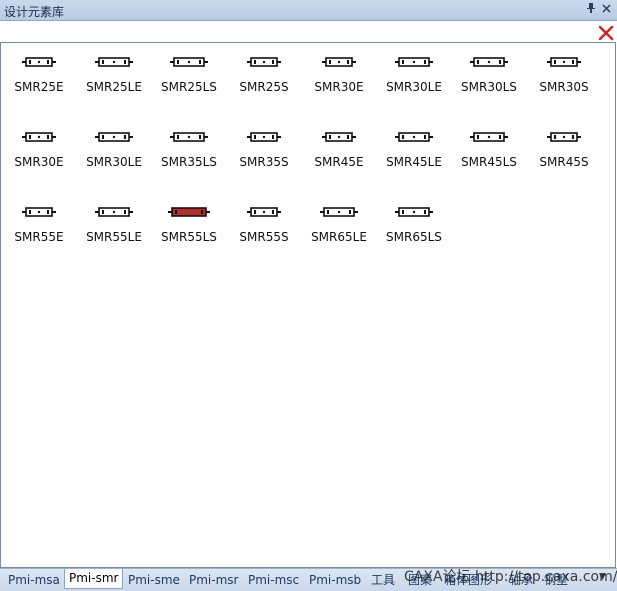  I want to click on title-bar: 设计元素库, so click(308, 10).